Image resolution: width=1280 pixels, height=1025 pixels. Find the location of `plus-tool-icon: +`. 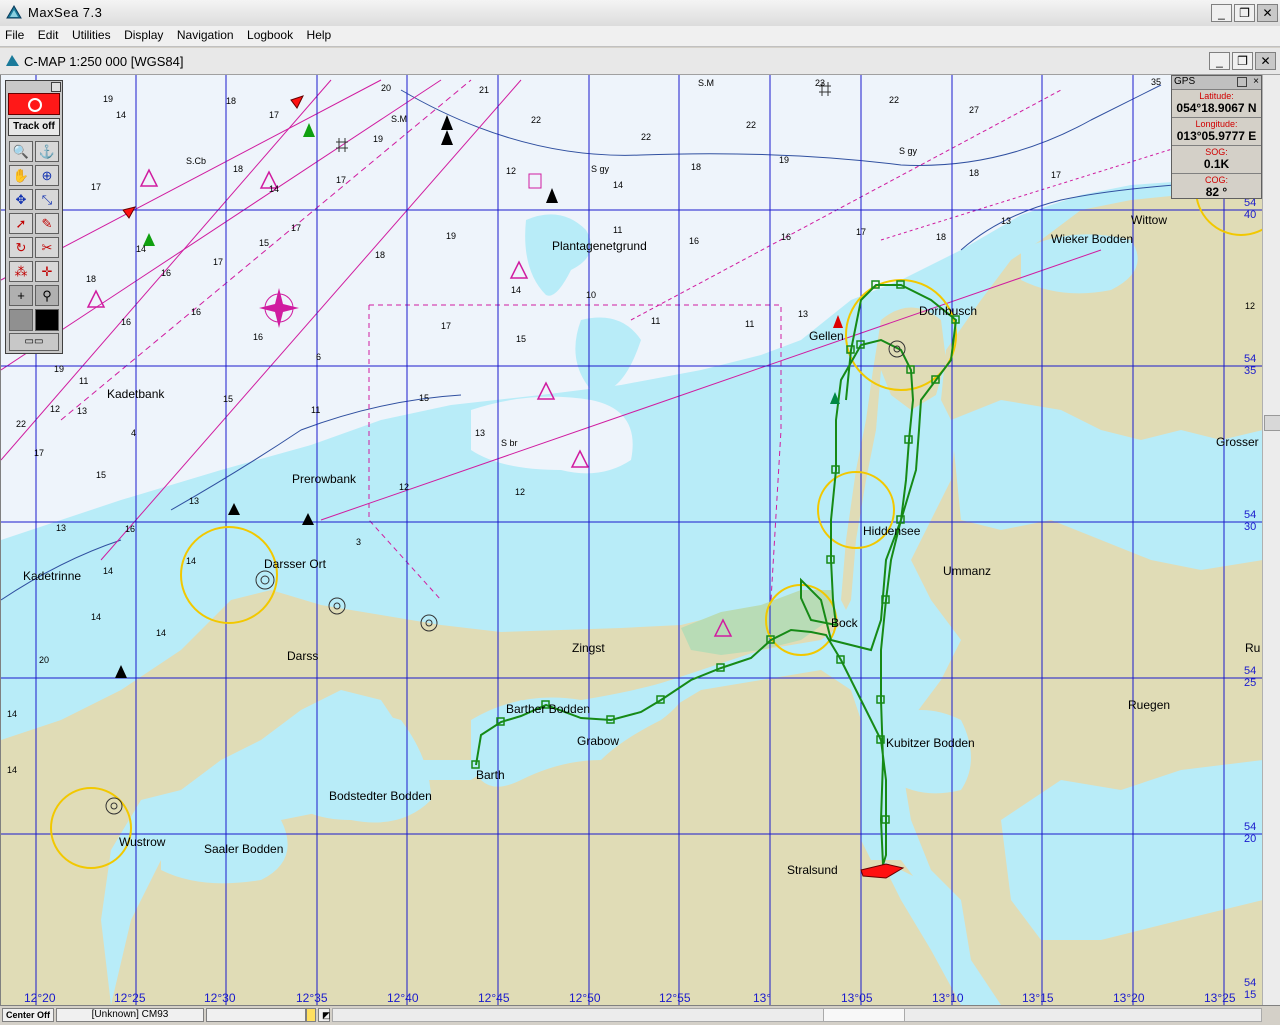

plus-tool-icon: + is located at coordinates (21, 295).